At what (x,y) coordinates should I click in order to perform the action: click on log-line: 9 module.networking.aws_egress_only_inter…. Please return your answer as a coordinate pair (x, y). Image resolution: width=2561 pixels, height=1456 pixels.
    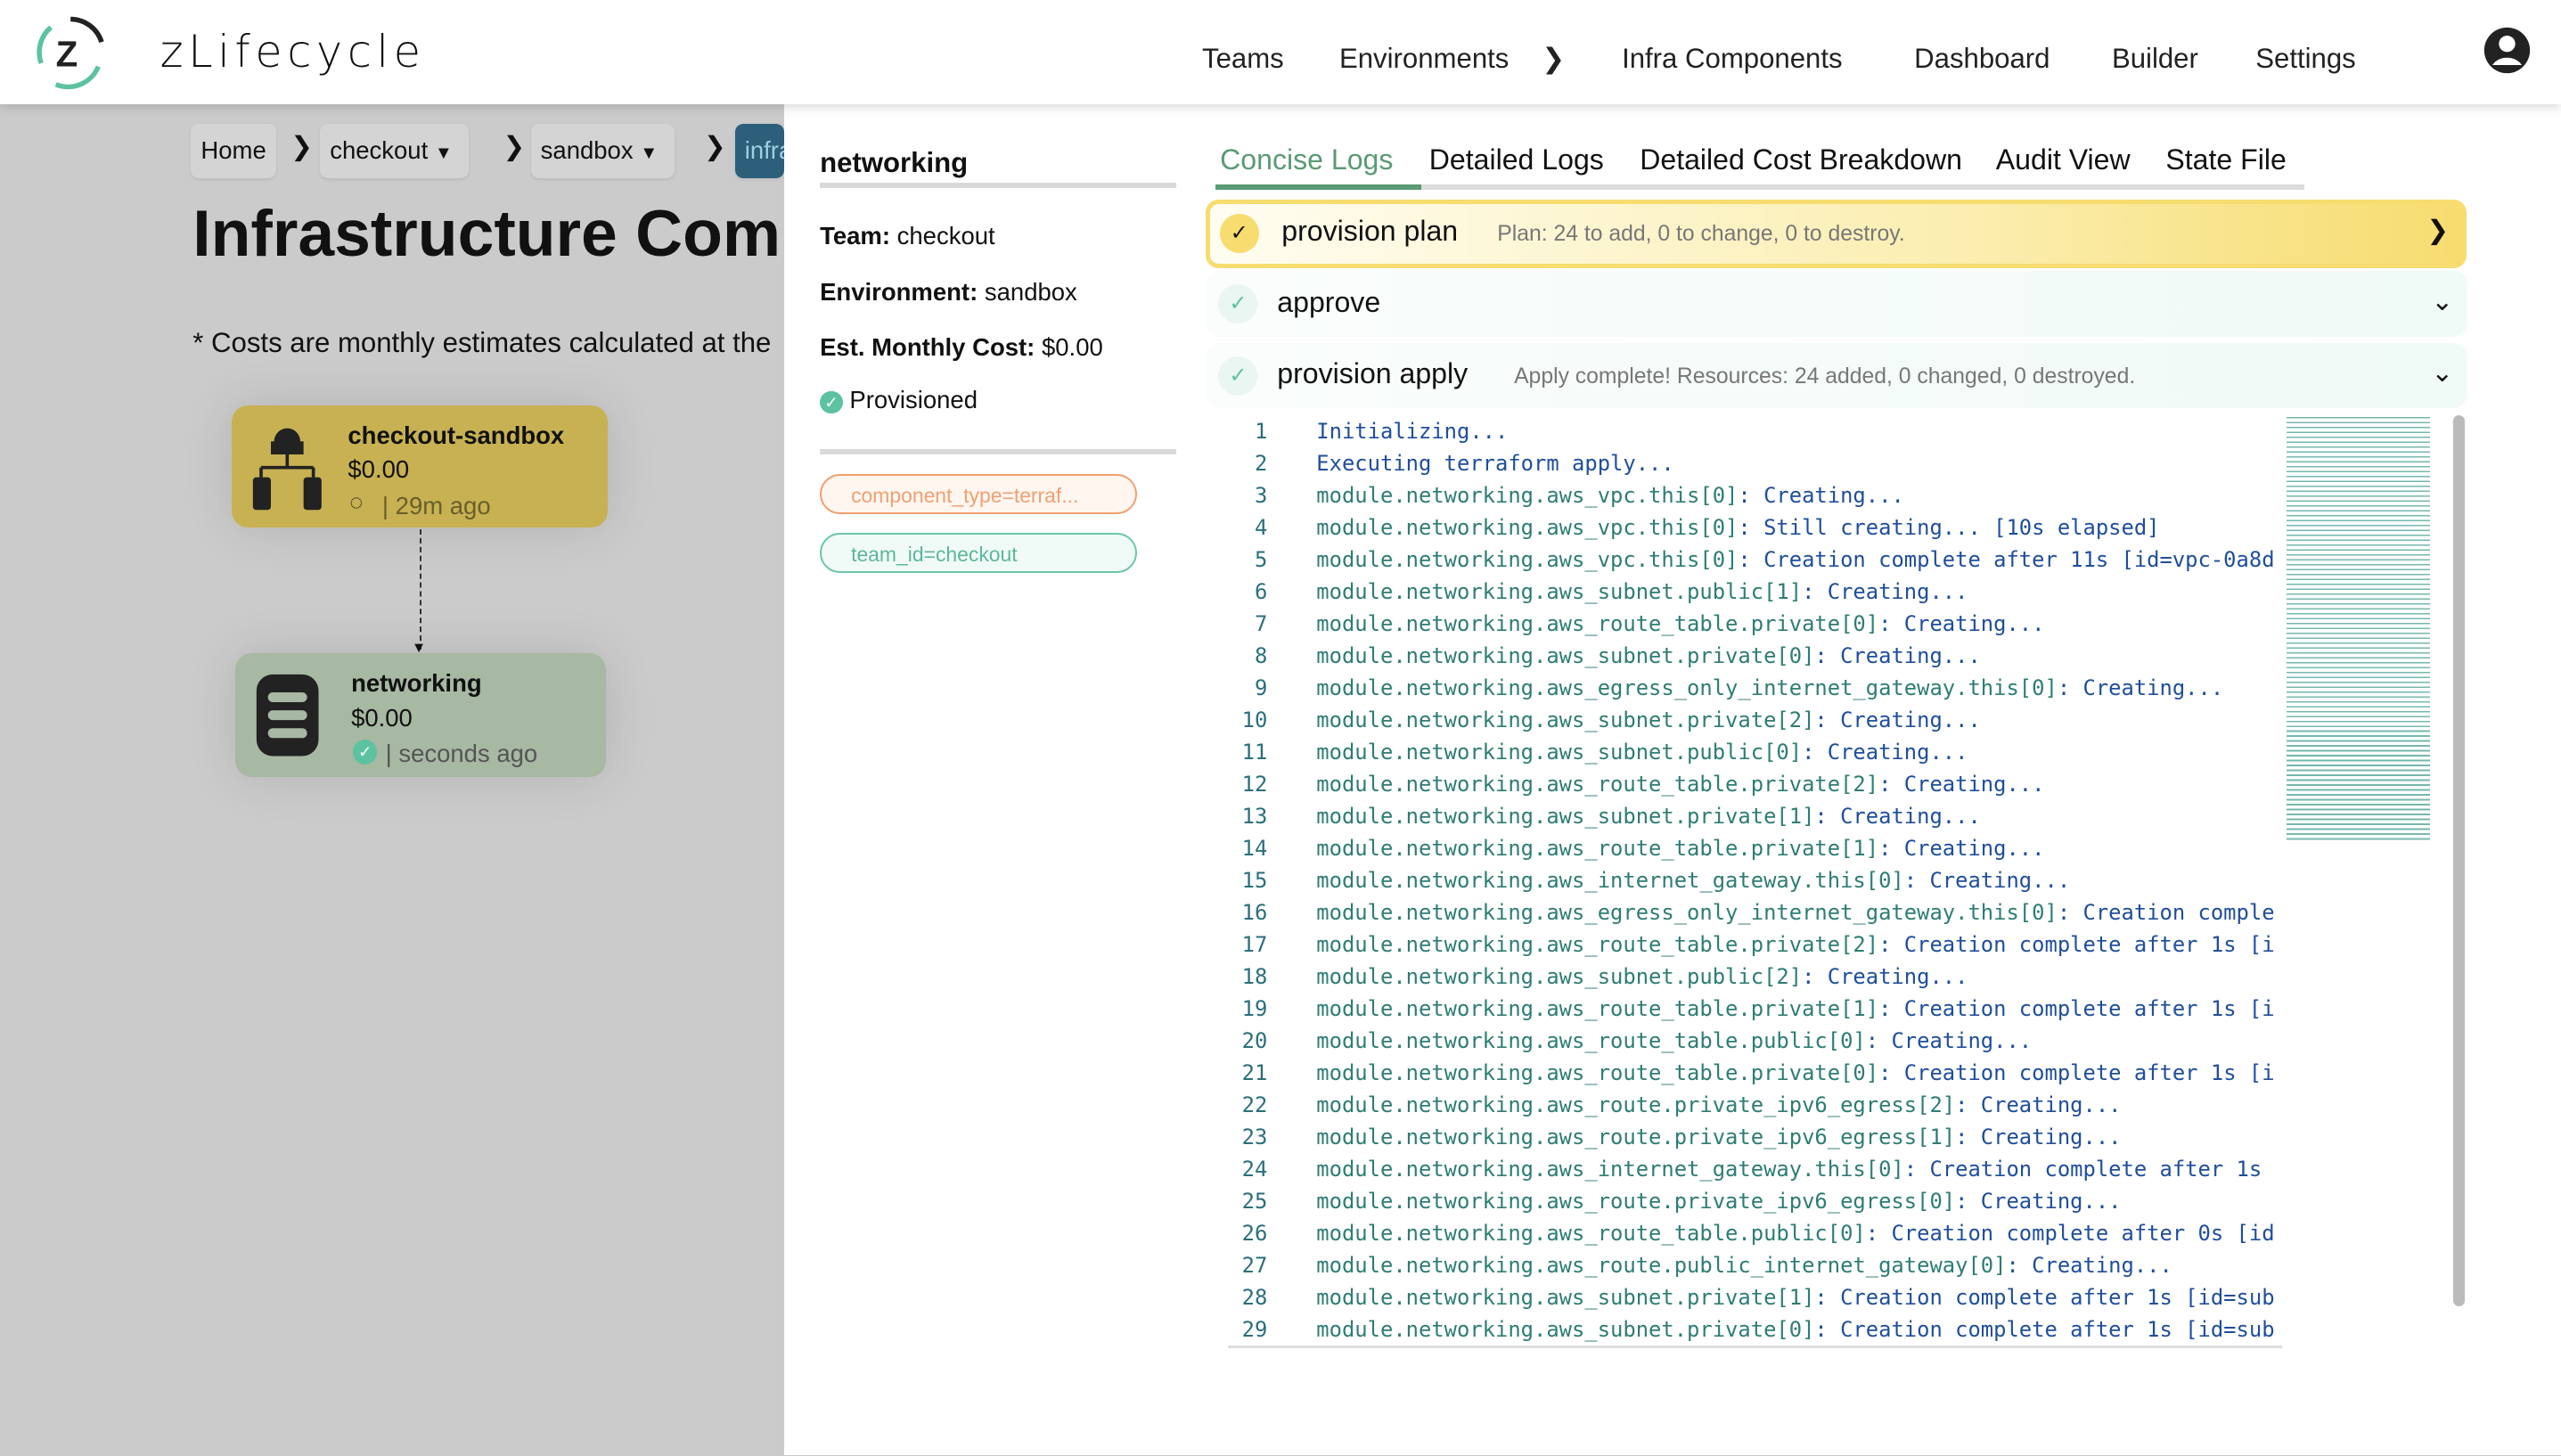
    Looking at the image, I should click on (1754, 688).